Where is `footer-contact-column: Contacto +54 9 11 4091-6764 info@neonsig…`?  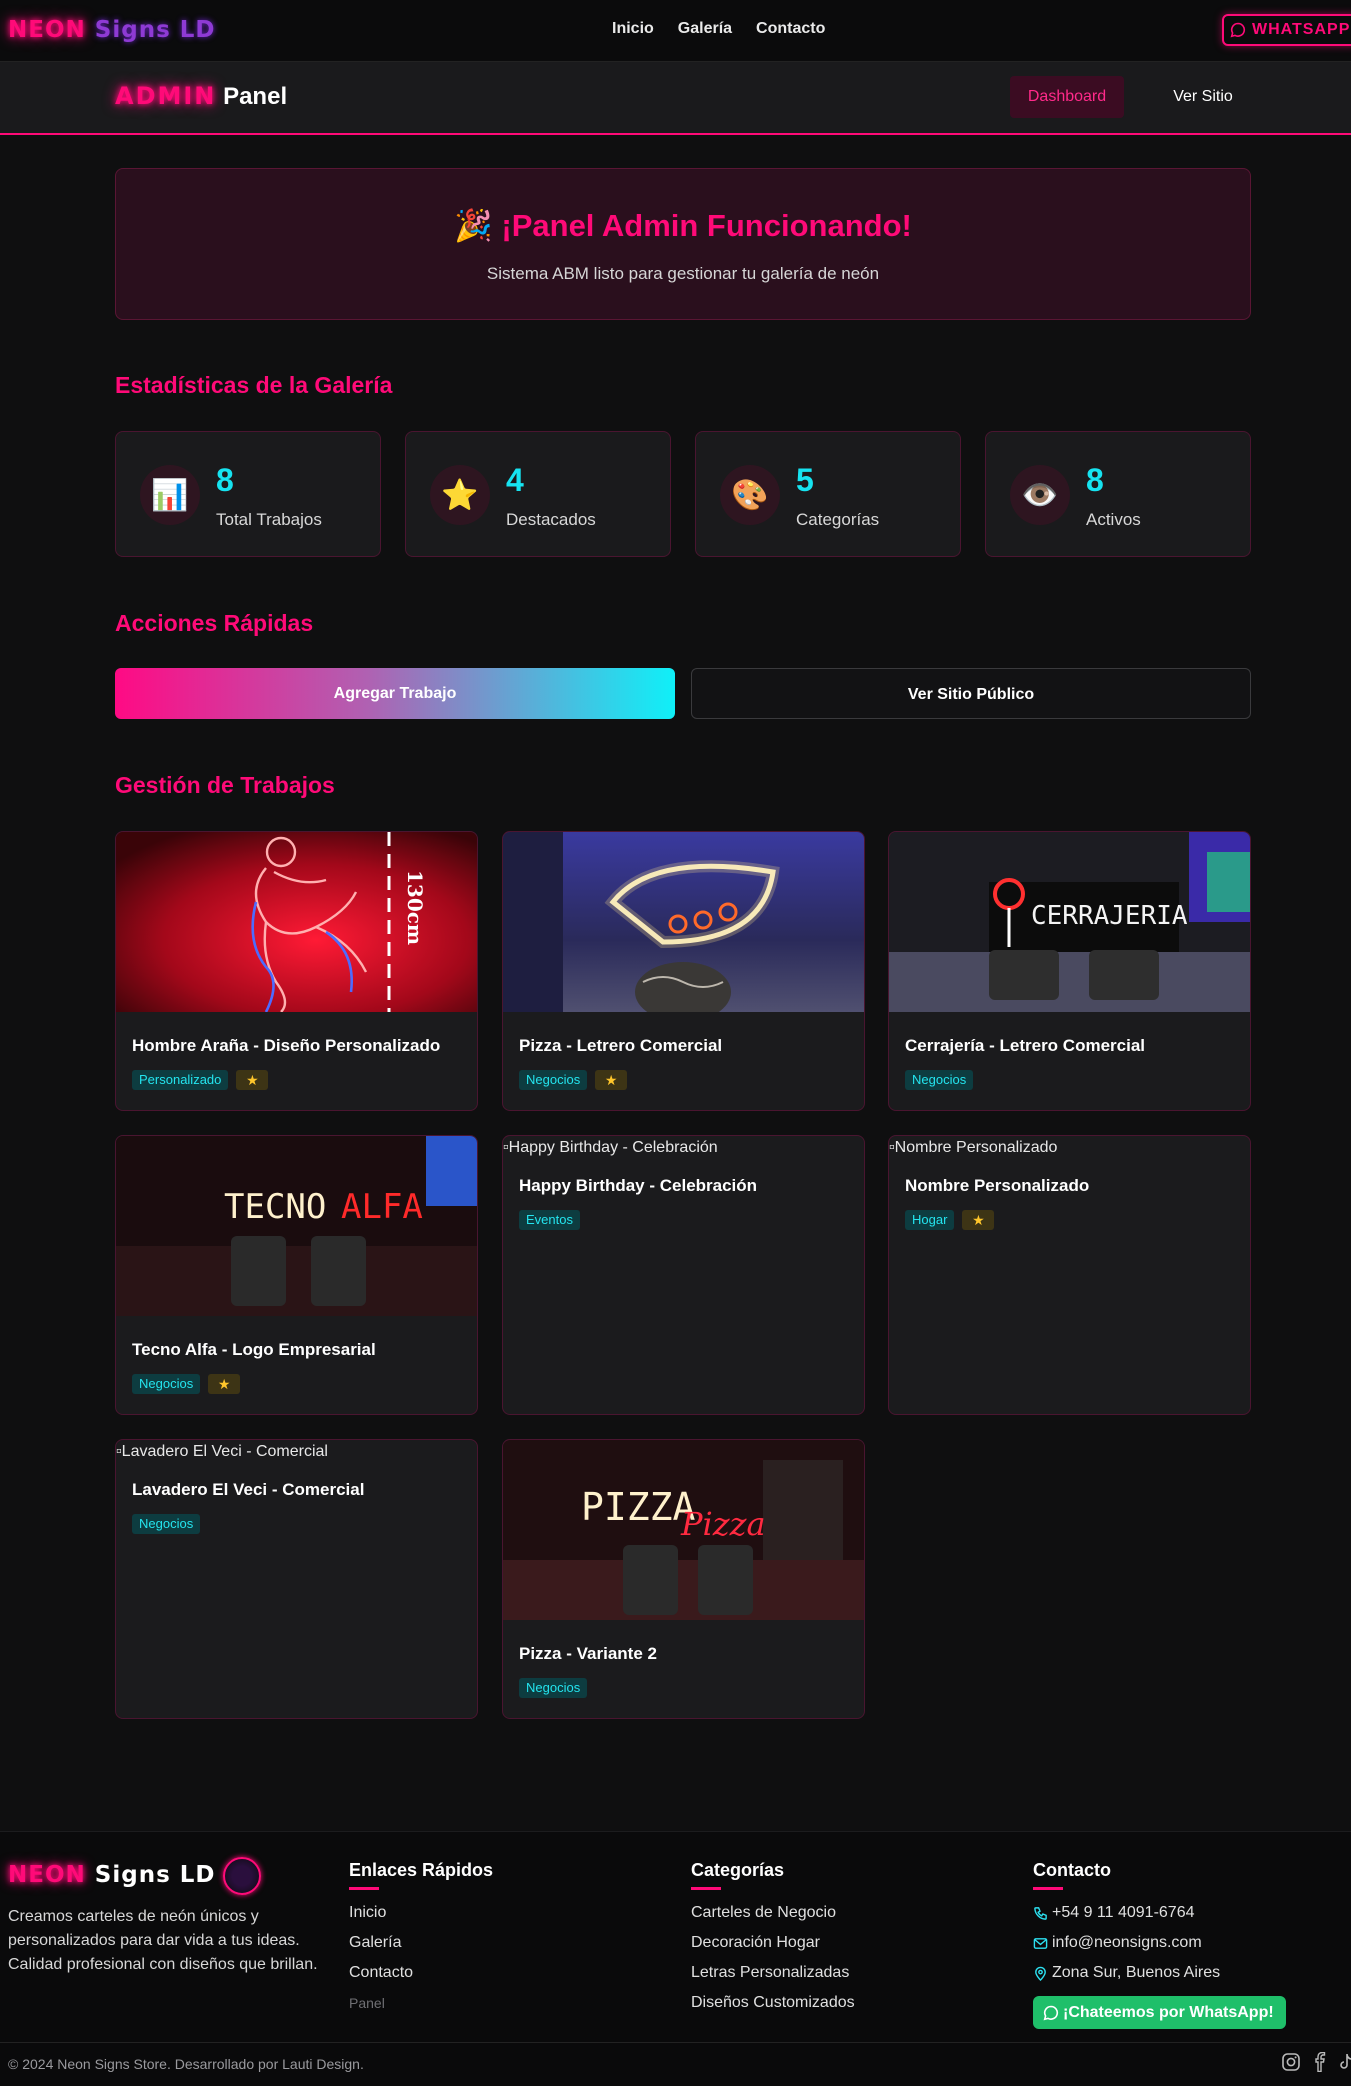 footer-contact-column: Contacto +54 9 11 4091-6764 info@neonsig… is located at coordinates (1159, 1944).